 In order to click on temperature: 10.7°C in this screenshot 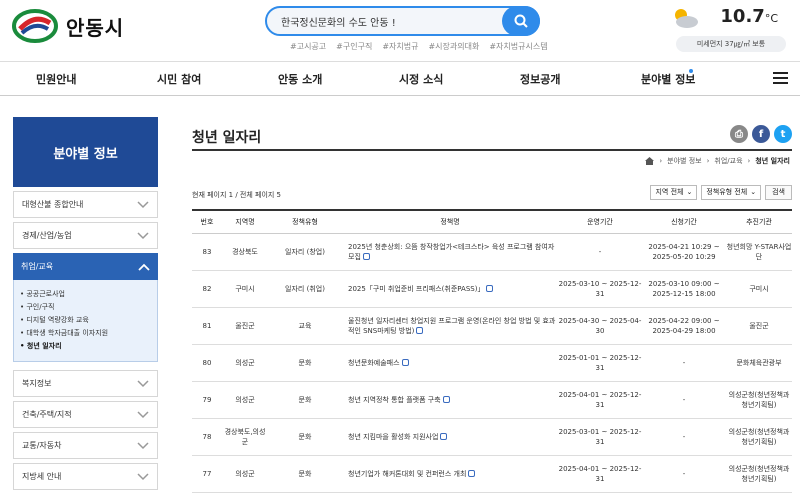, I will do `click(749, 16)`.